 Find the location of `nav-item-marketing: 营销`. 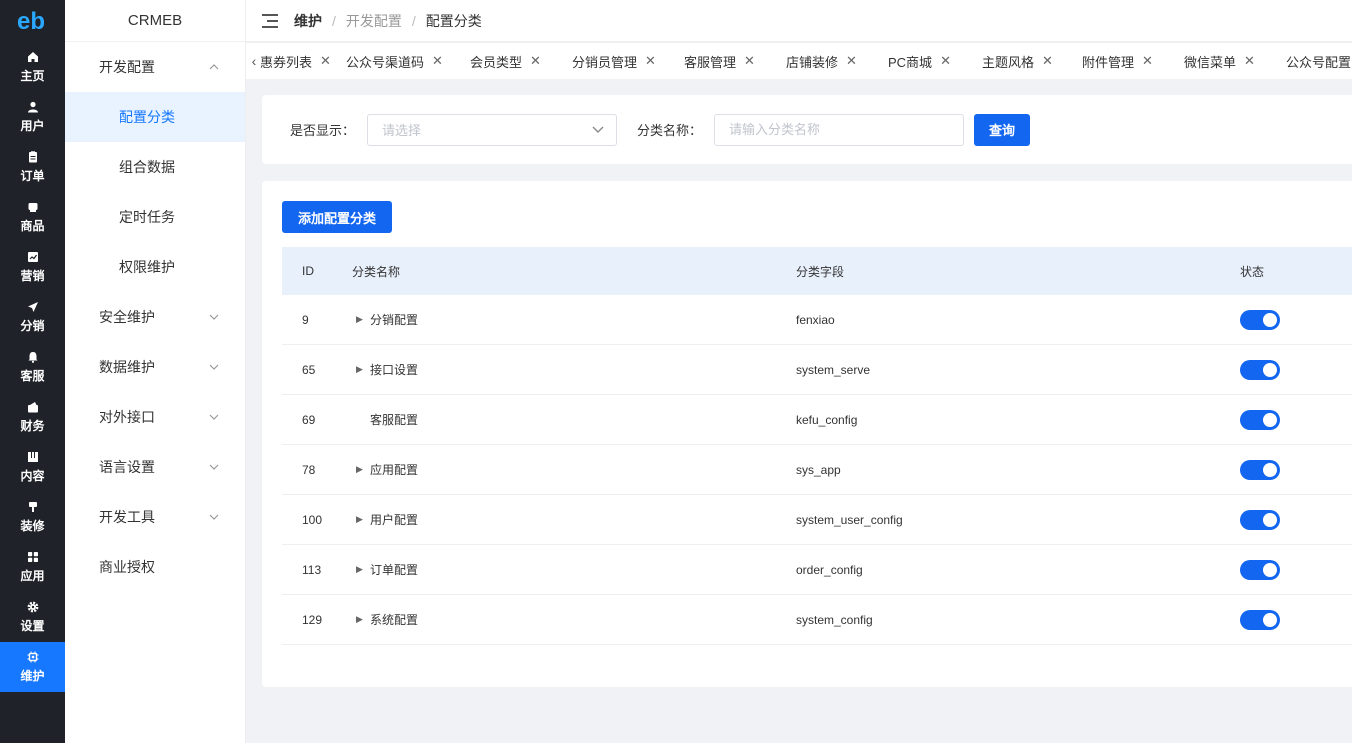

nav-item-marketing: 营销 is located at coordinates (32, 267).